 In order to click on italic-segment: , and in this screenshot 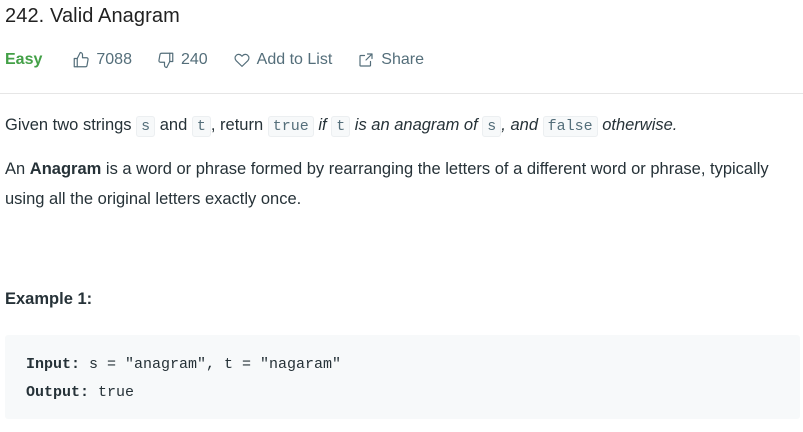, I will do `click(522, 125)`.